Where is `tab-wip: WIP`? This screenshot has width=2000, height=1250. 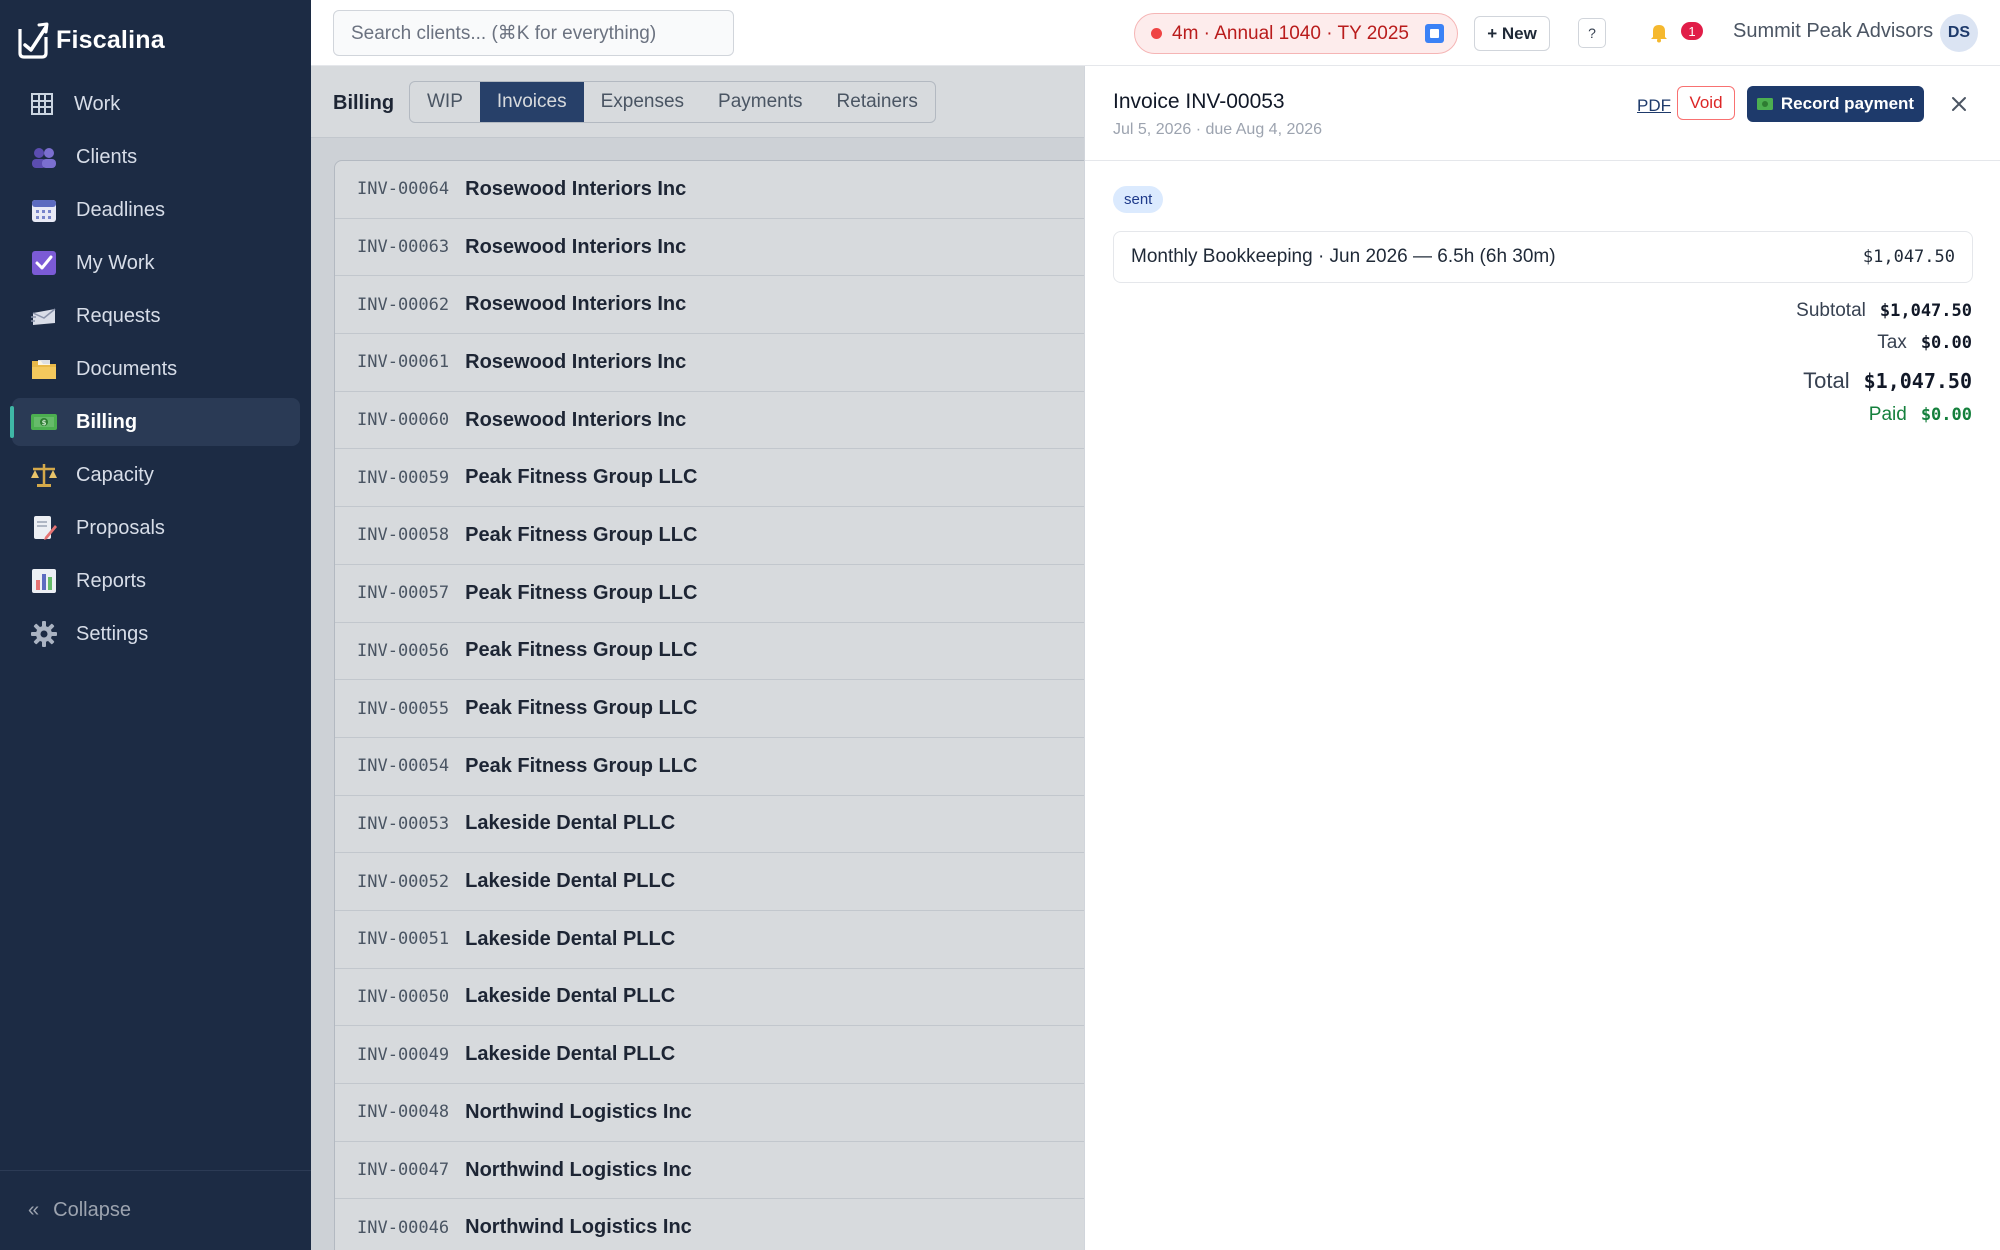
tab-wip: WIP is located at coordinates (445, 102).